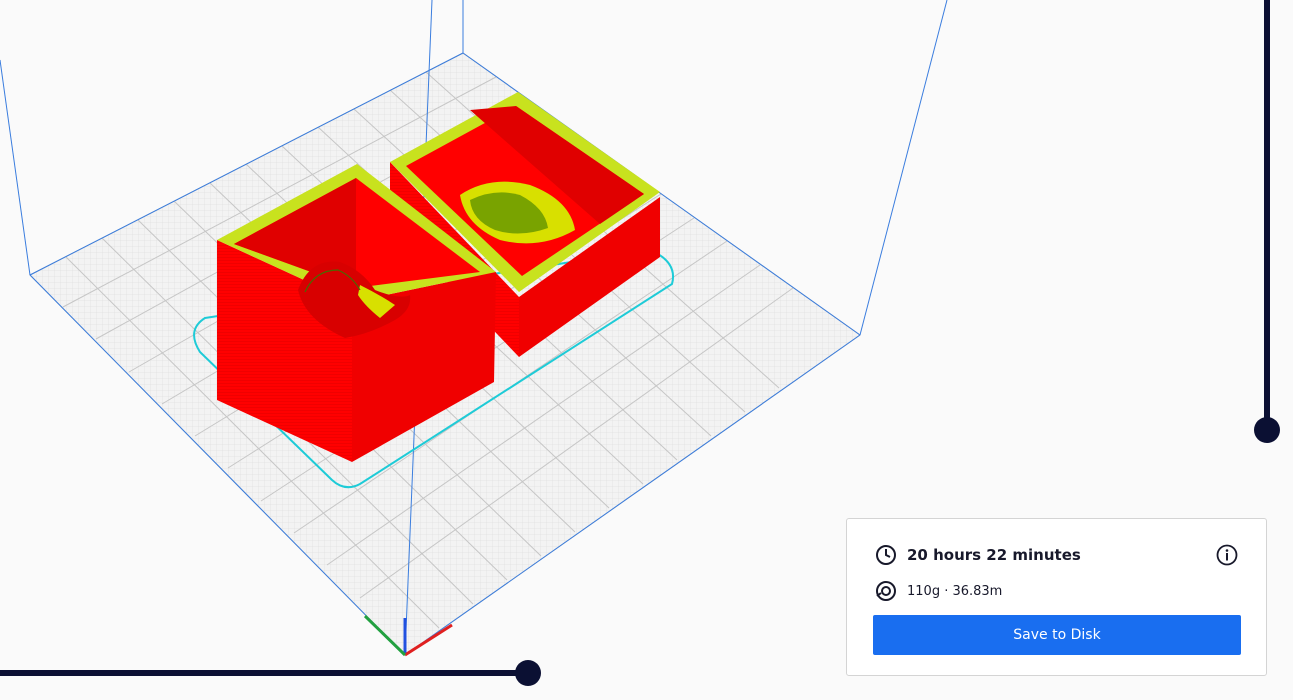 The width and height of the screenshot is (1293, 700). What do you see at coordinates (528, 673) in the screenshot?
I see `line-slider-handle` at bounding box center [528, 673].